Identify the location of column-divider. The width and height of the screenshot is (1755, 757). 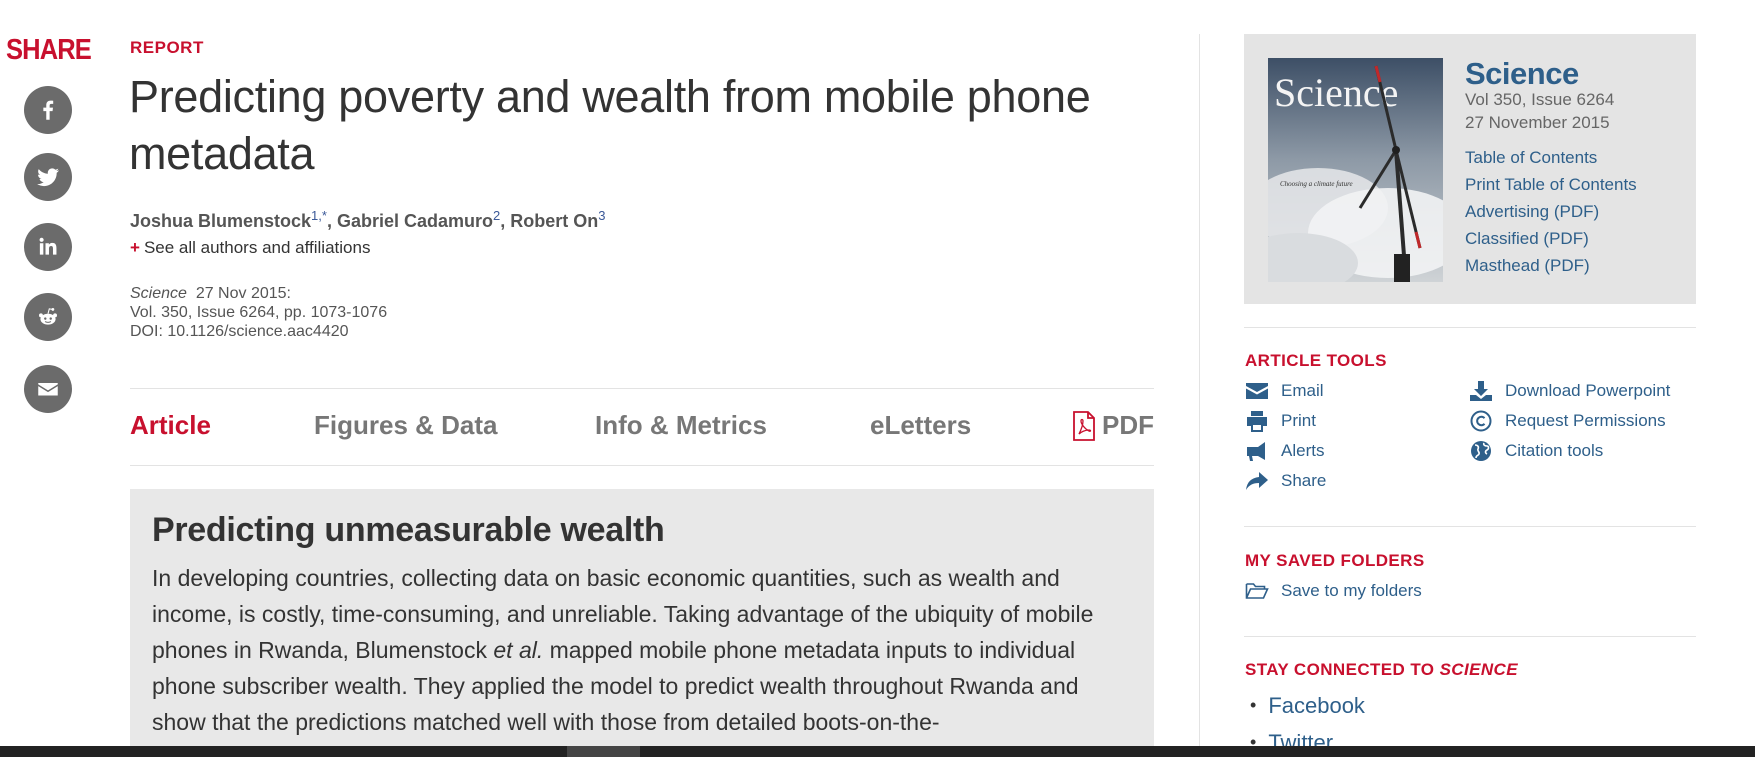
(1199, 395).